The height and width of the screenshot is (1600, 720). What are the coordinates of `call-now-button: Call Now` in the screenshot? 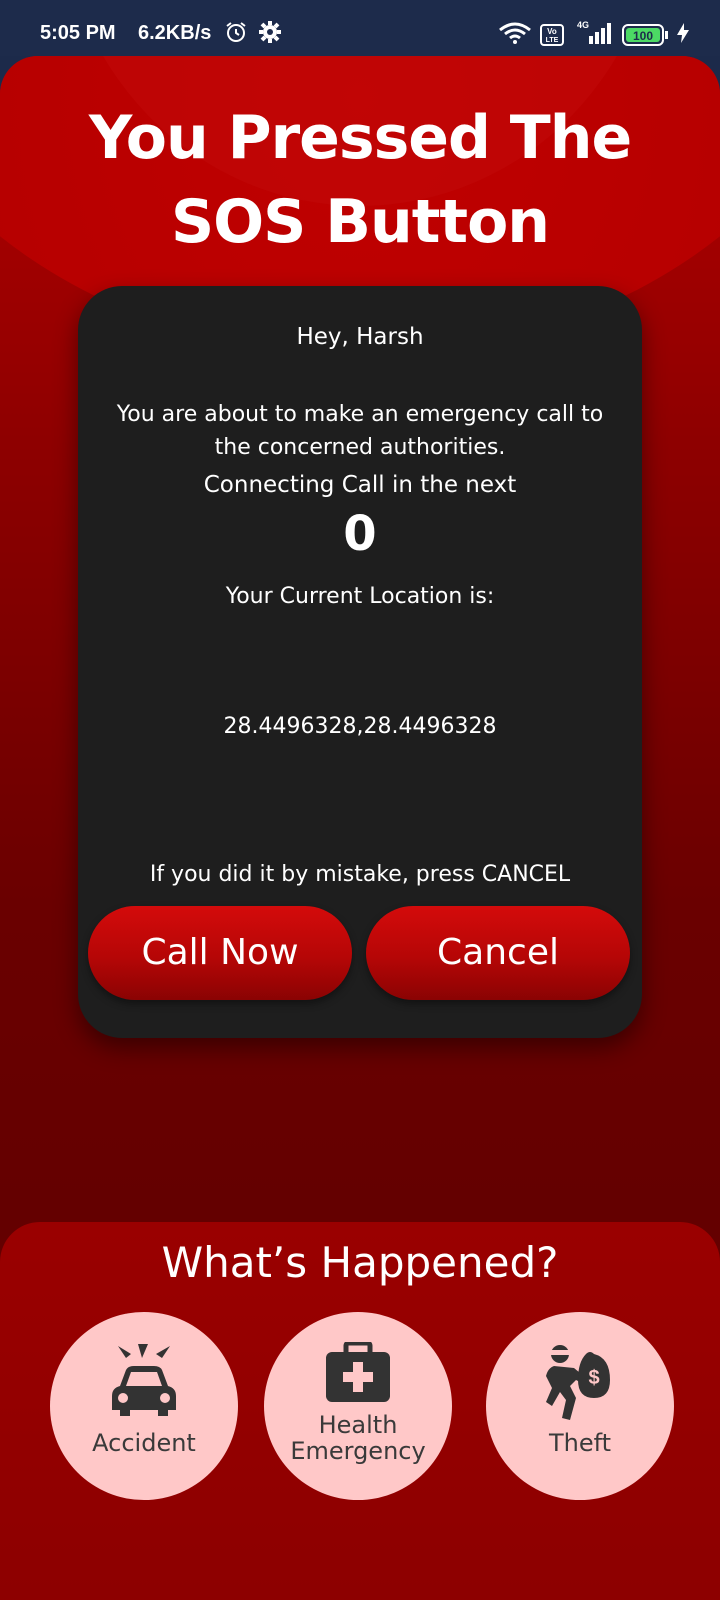 It's located at (220, 953).